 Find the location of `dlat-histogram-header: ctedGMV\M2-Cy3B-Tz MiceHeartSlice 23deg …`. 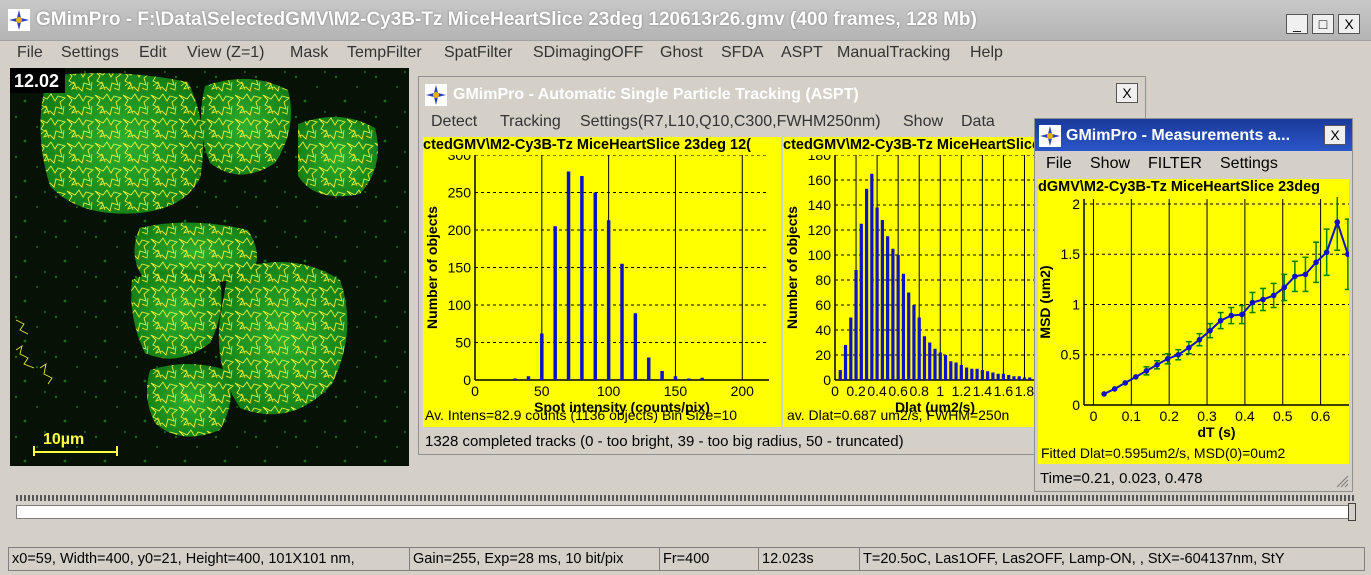

dlat-histogram-header: ctedGMV\M2-Cy3B-Tz MiceHeartSlice 23deg … is located at coordinates (909, 145).